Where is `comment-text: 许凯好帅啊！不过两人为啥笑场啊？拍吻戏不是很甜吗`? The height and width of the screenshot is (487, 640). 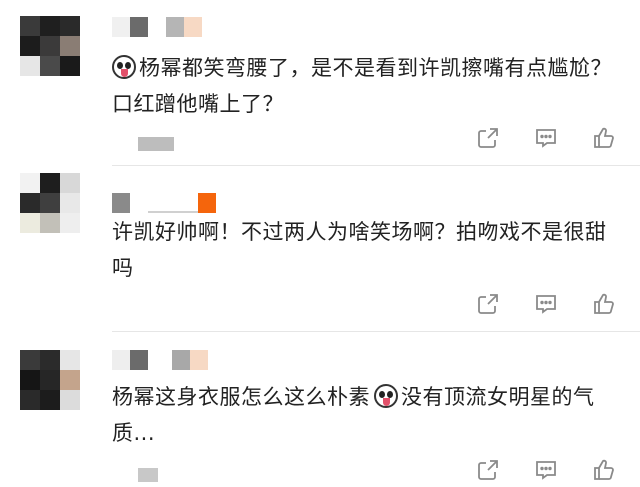
comment-text: 许凯好帅啊！不过两人为啥笑场啊？拍吻戏不是很甜吗 is located at coordinates (359, 250).